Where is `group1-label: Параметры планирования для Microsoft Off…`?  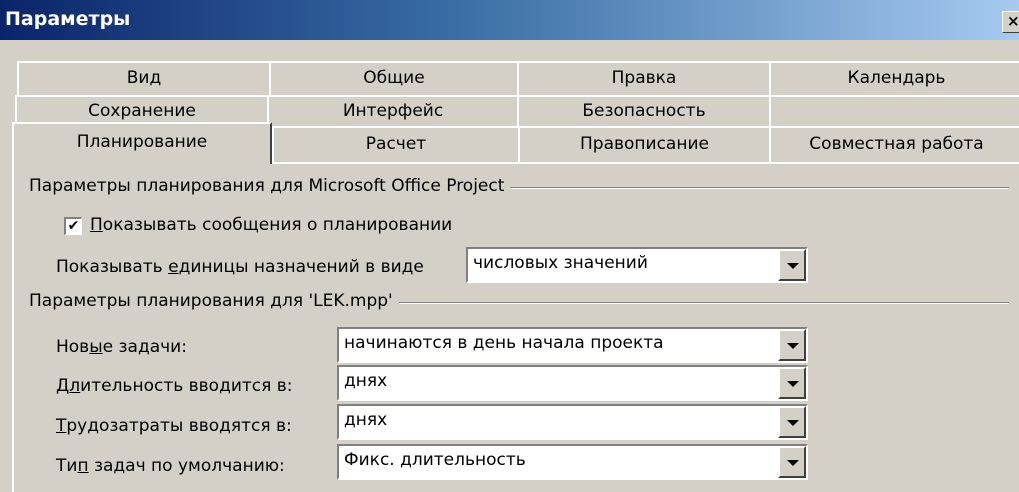 group1-label: Параметры планирования для Microsoft Off… is located at coordinates (270, 186).